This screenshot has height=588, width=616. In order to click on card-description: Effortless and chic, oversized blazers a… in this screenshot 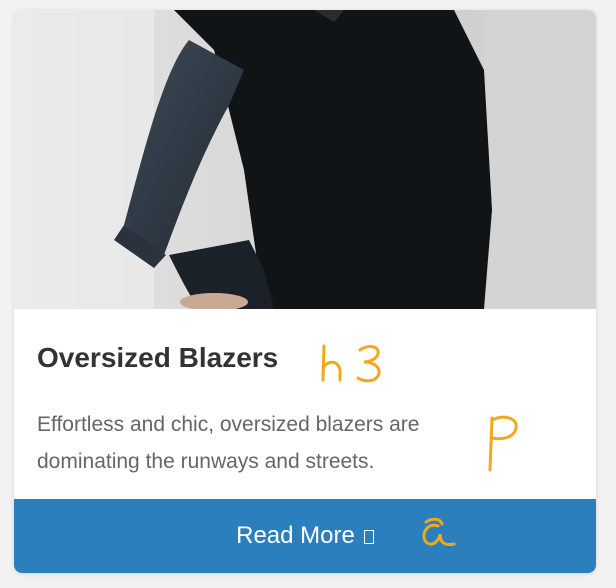, I will do `click(228, 443)`.